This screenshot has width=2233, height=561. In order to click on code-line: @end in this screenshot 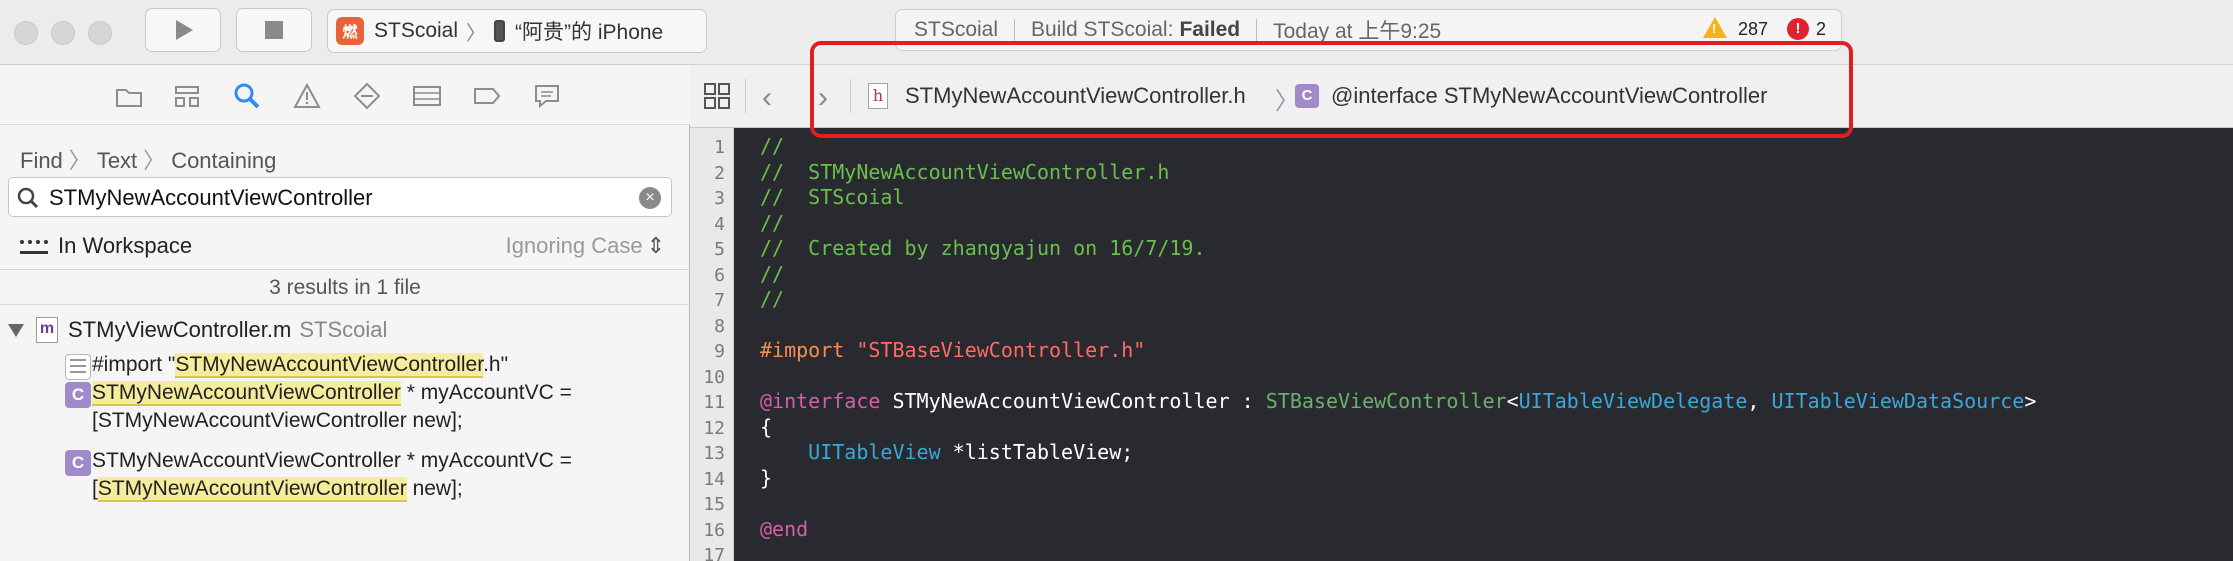, I will do `click(784, 529)`.